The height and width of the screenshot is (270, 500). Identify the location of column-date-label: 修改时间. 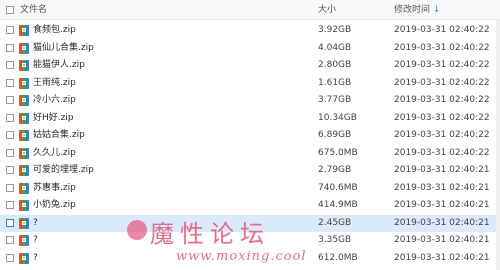
(412, 10).